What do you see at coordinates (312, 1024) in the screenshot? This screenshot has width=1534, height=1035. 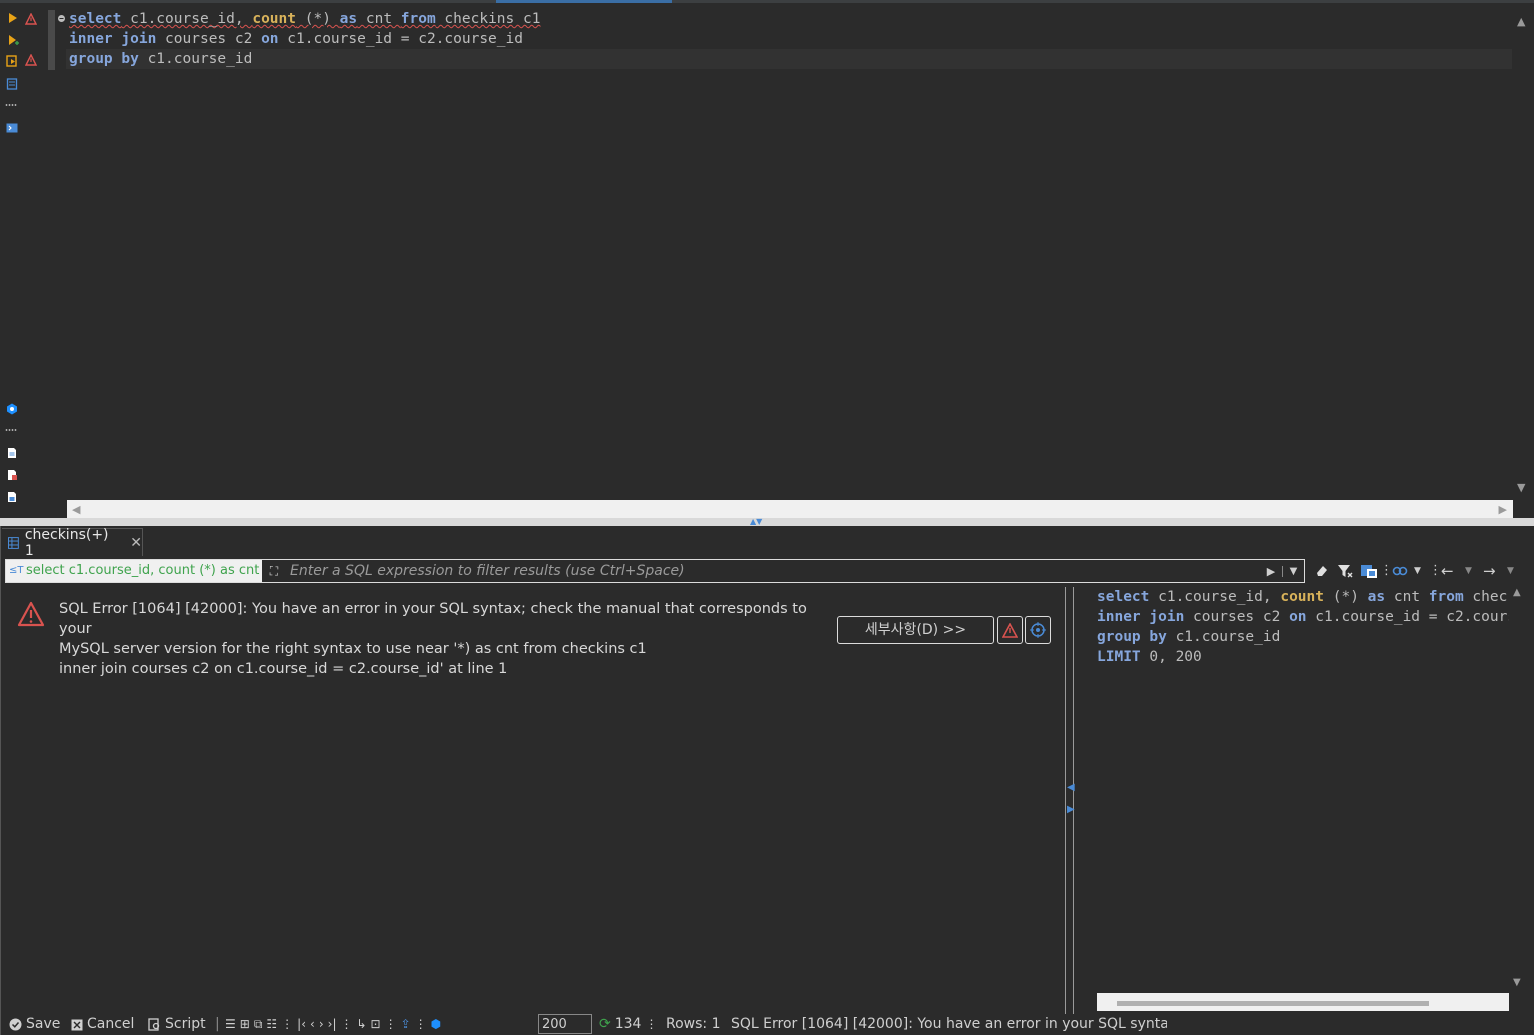 I see `previous-icon: ‹` at bounding box center [312, 1024].